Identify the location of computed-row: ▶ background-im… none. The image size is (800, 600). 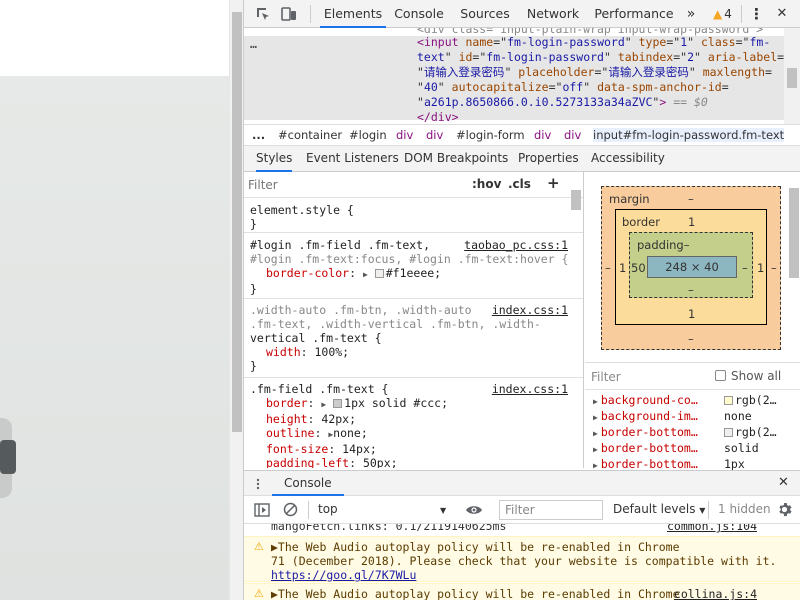
(672, 416).